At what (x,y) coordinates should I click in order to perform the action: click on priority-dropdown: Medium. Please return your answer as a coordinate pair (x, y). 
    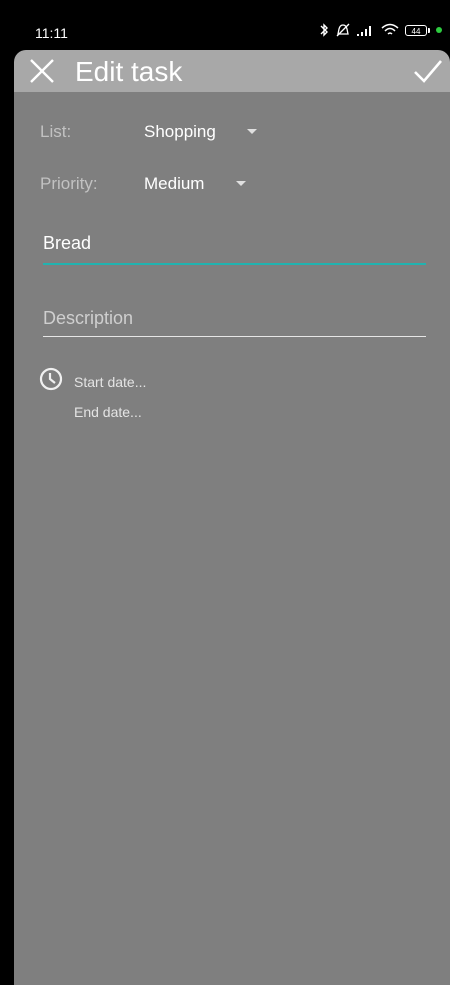
    Looking at the image, I should click on (199, 185).